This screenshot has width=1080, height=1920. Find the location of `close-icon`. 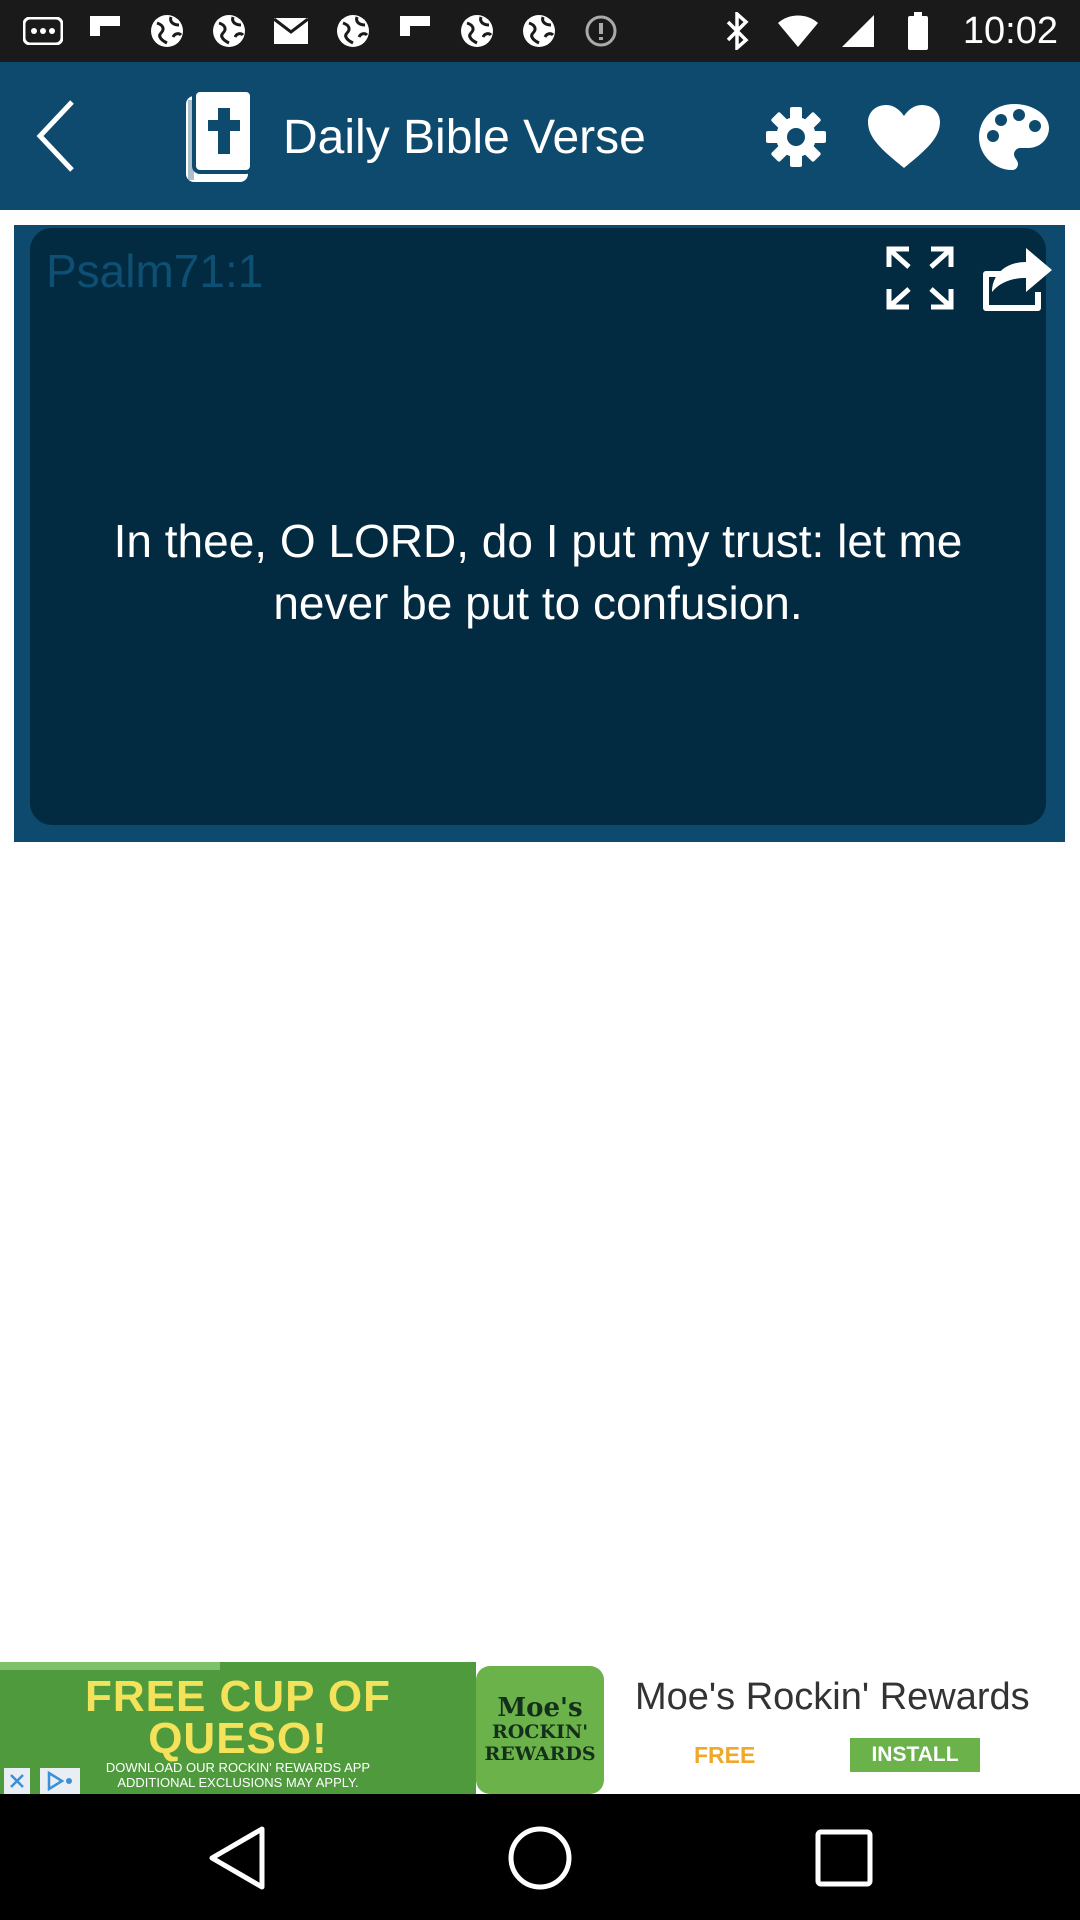

close-icon is located at coordinates (17, 1781).